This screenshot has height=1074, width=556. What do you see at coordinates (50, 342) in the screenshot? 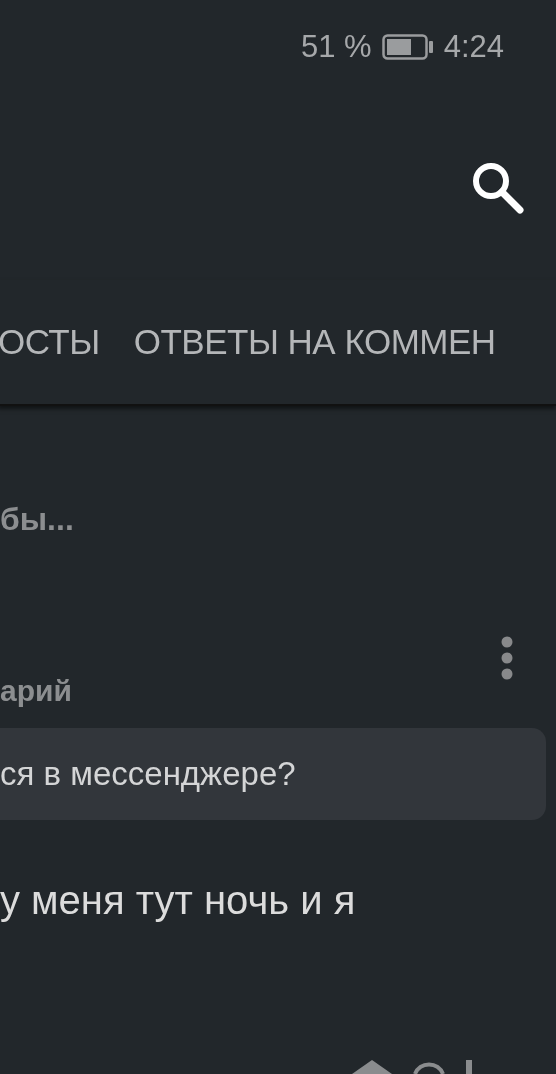
I see `tab: ОСТЫ` at bounding box center [50, 342].